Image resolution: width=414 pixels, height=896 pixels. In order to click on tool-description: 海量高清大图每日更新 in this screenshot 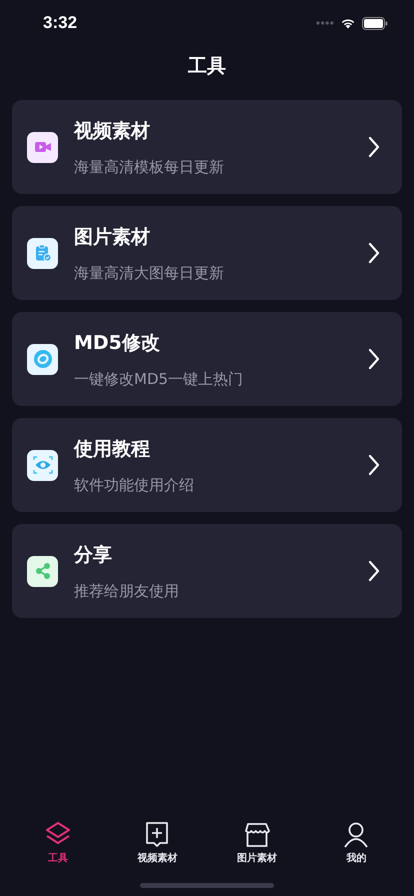, I will do `click(149, 273)`.